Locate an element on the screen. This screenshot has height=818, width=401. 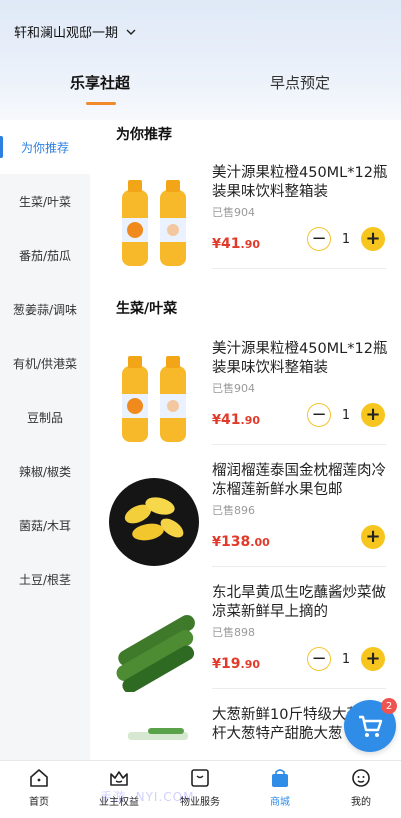
sidebar-item-tofu: 豆制品 is located at coordinates (45, 417).